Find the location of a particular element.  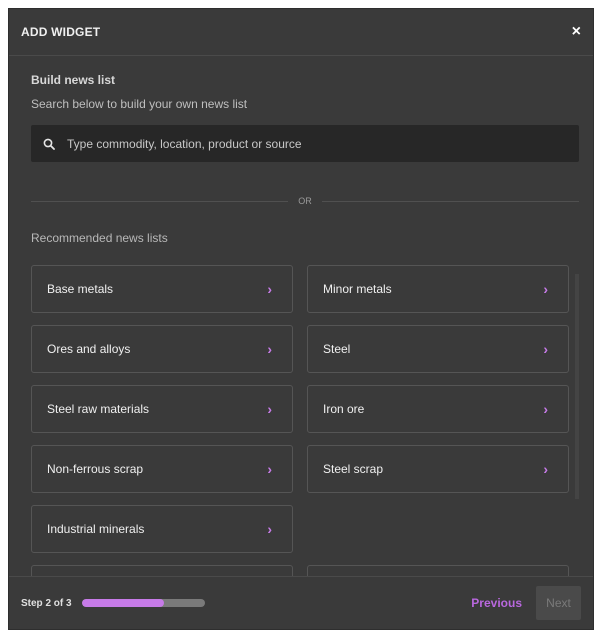

or-divider: OR is located at coordinates (305, 201).